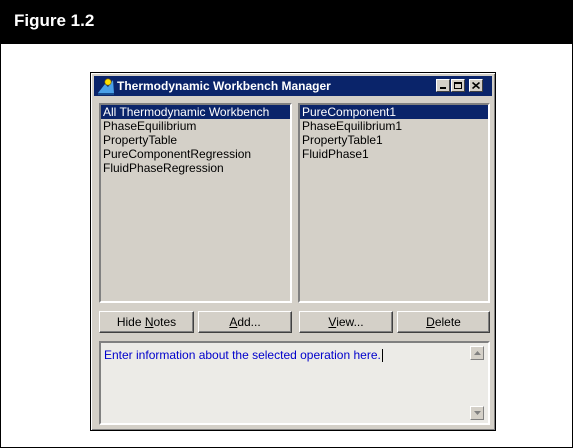  I want to click on text-caret, so click(382, 356).